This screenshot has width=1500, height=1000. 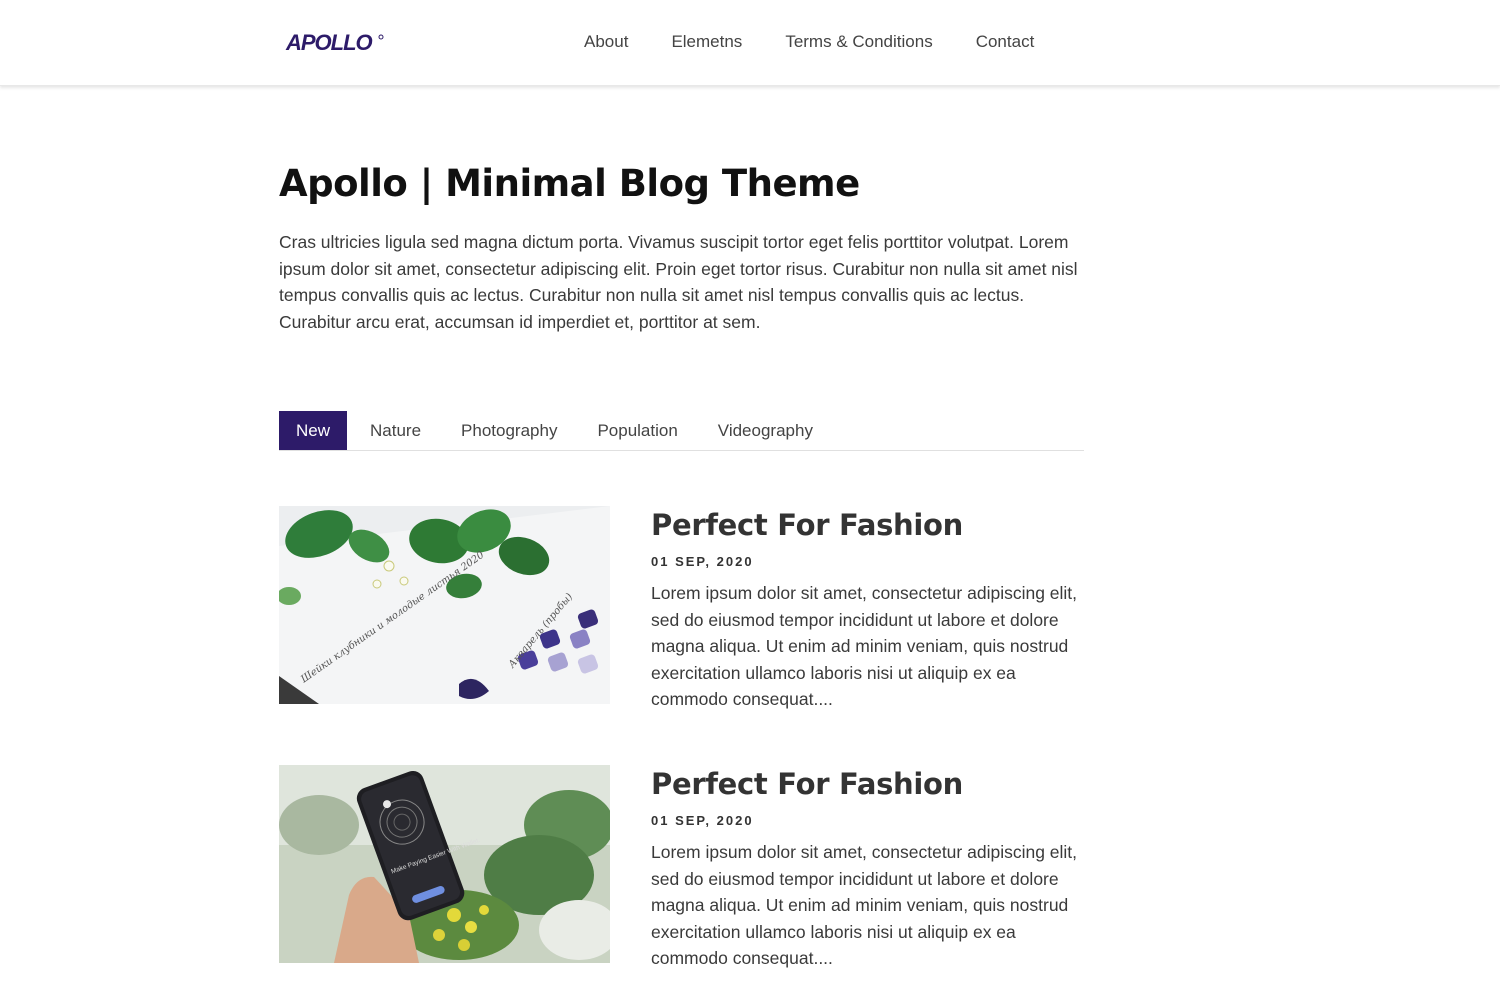 I want to click on post-image: Make Paying Easier With Wallet., so click(x=444, y=864).